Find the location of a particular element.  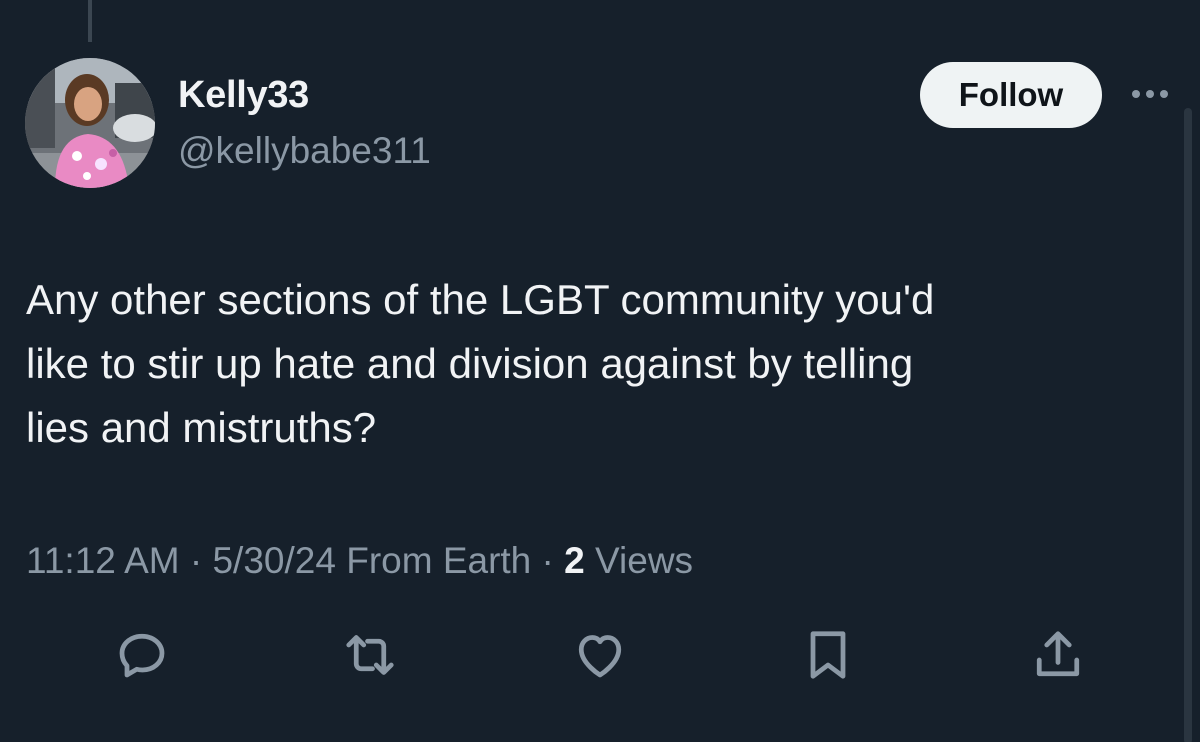

author-display-name: Kelly33 is located at coordinates (243, 95).